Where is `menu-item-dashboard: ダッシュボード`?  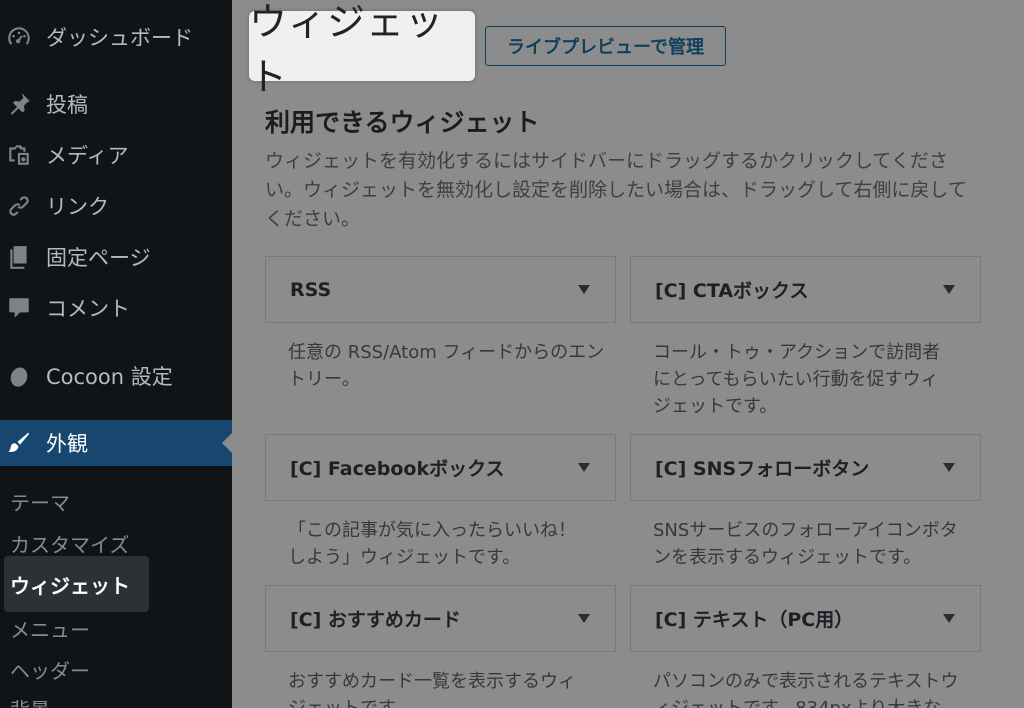 menu-item-dashboard: ダッシュボード is located at coordinates (116, 37).